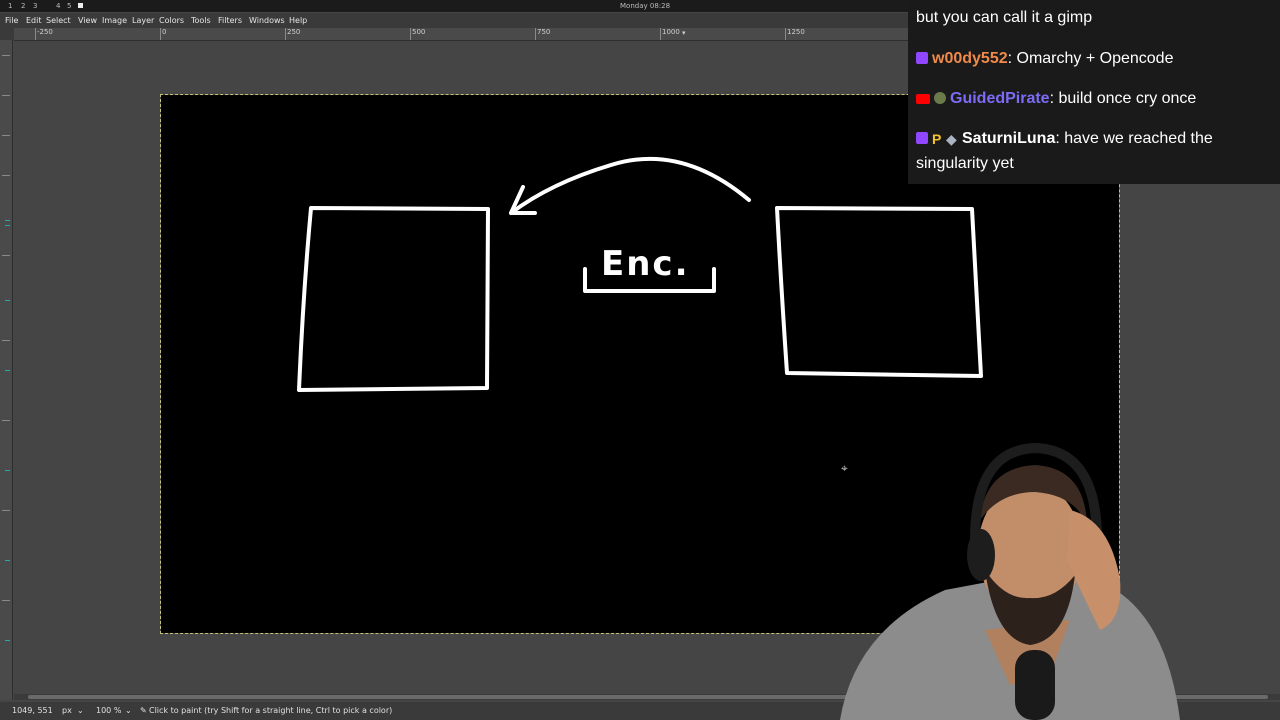 The height and width of the screenshot is (720, 1280). Describe the element at coordinates (164, 32) in the screenshot. I see `ruler-label: 0` at that location.